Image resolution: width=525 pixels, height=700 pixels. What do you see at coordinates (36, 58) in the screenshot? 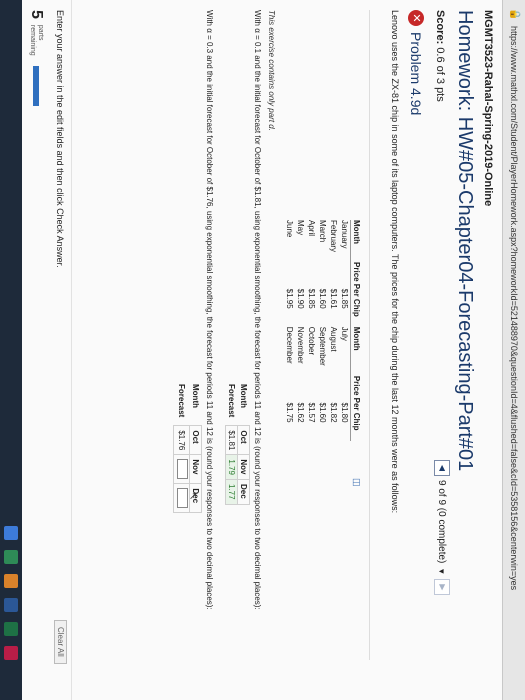
I see `parts-remaining: 5 parts remaining` at bounding box center [36, 58].